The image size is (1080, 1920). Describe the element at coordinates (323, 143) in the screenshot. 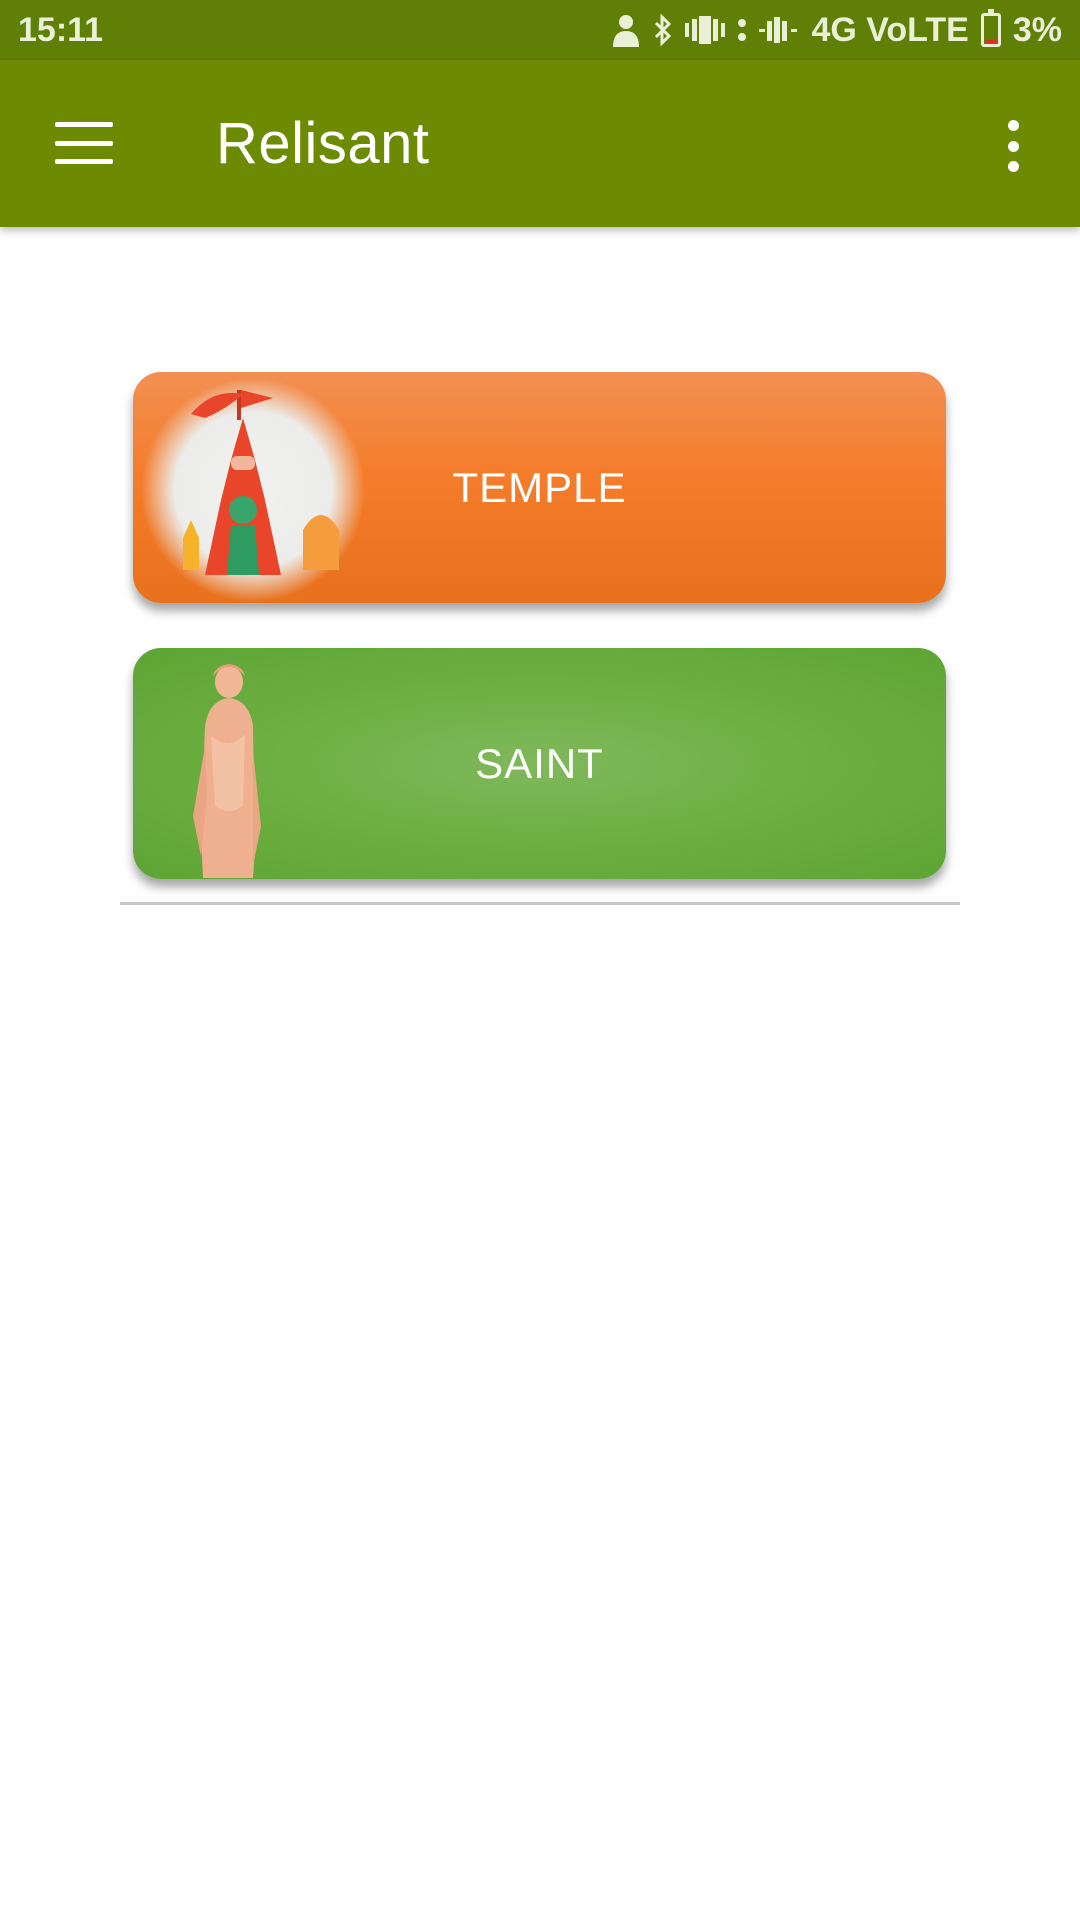

I see `app-title: Relisant` at that location.